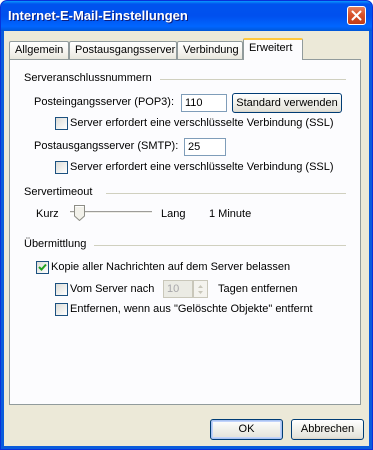 Image resolution: width=373 pixels, height=450 pixels. I want to click on ok-button-label: OK, so click(246, 429).